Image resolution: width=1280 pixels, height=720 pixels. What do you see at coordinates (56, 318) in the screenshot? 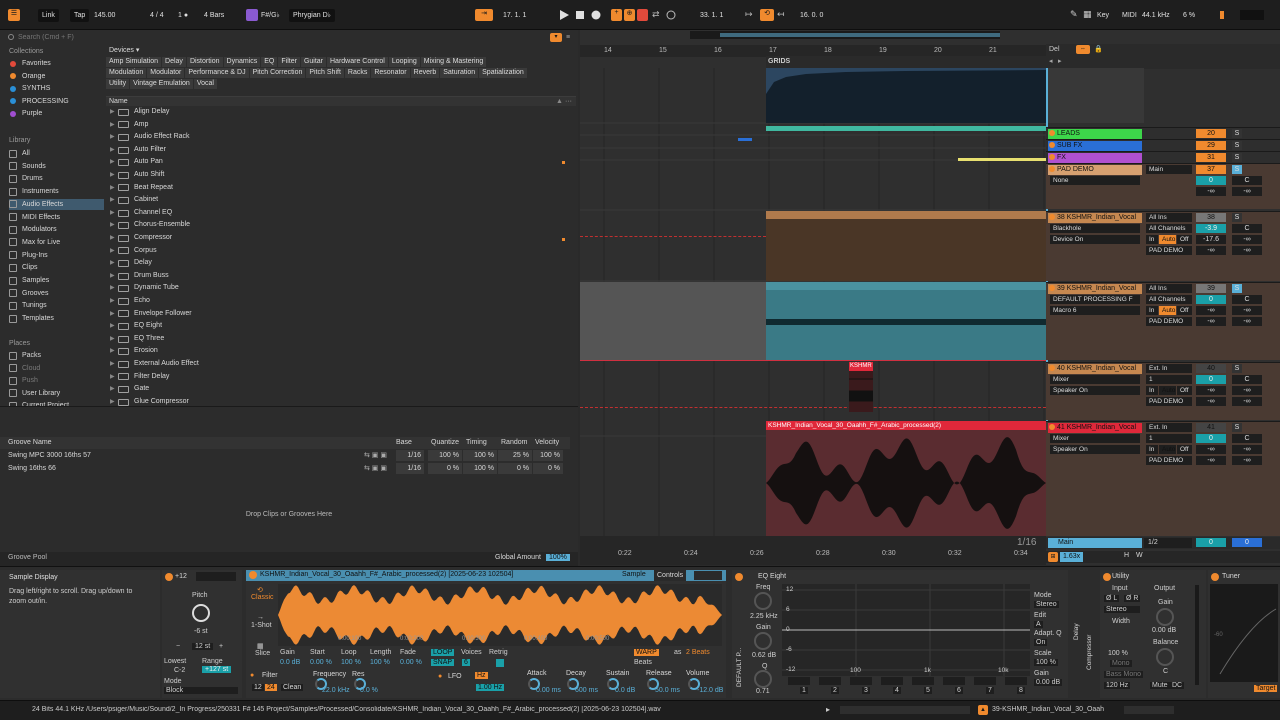
I see `library-item: Templates` at bounding box center [56, 318].